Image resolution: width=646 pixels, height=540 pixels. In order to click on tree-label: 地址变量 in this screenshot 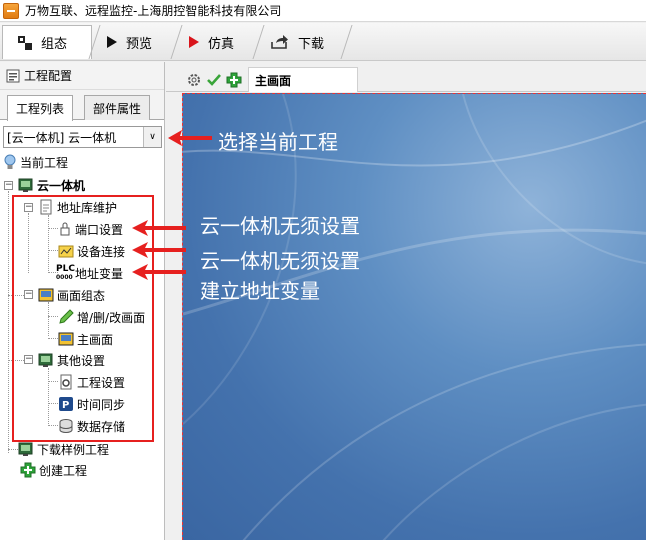, I will do `click(99, 273)`.